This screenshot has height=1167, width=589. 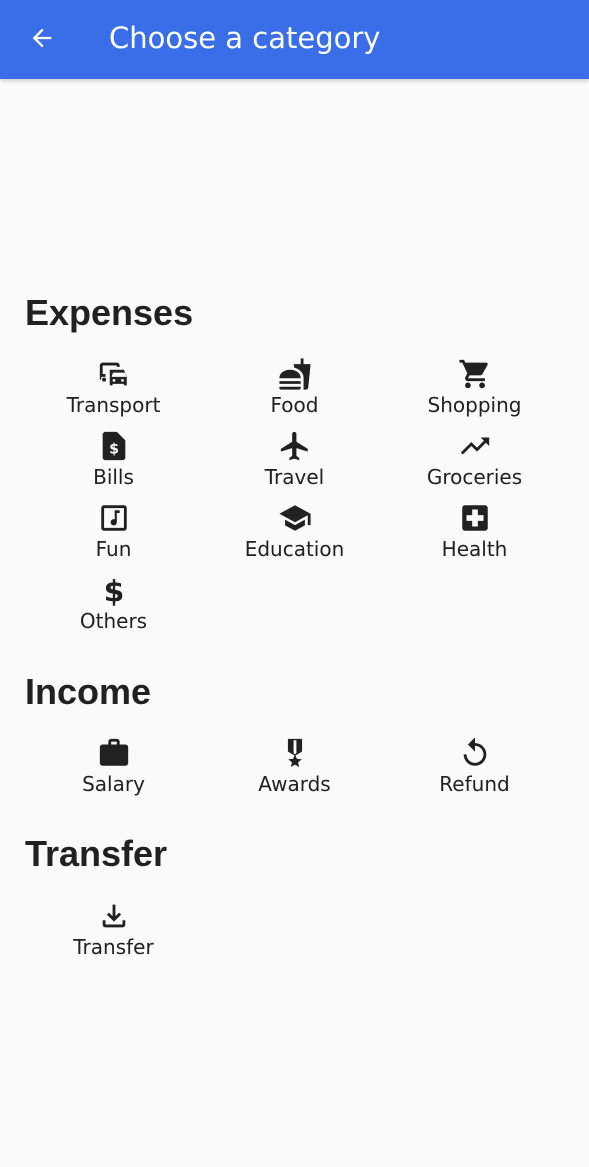 I want to click on page-title: Choose a category, so click(x=245, y=38).